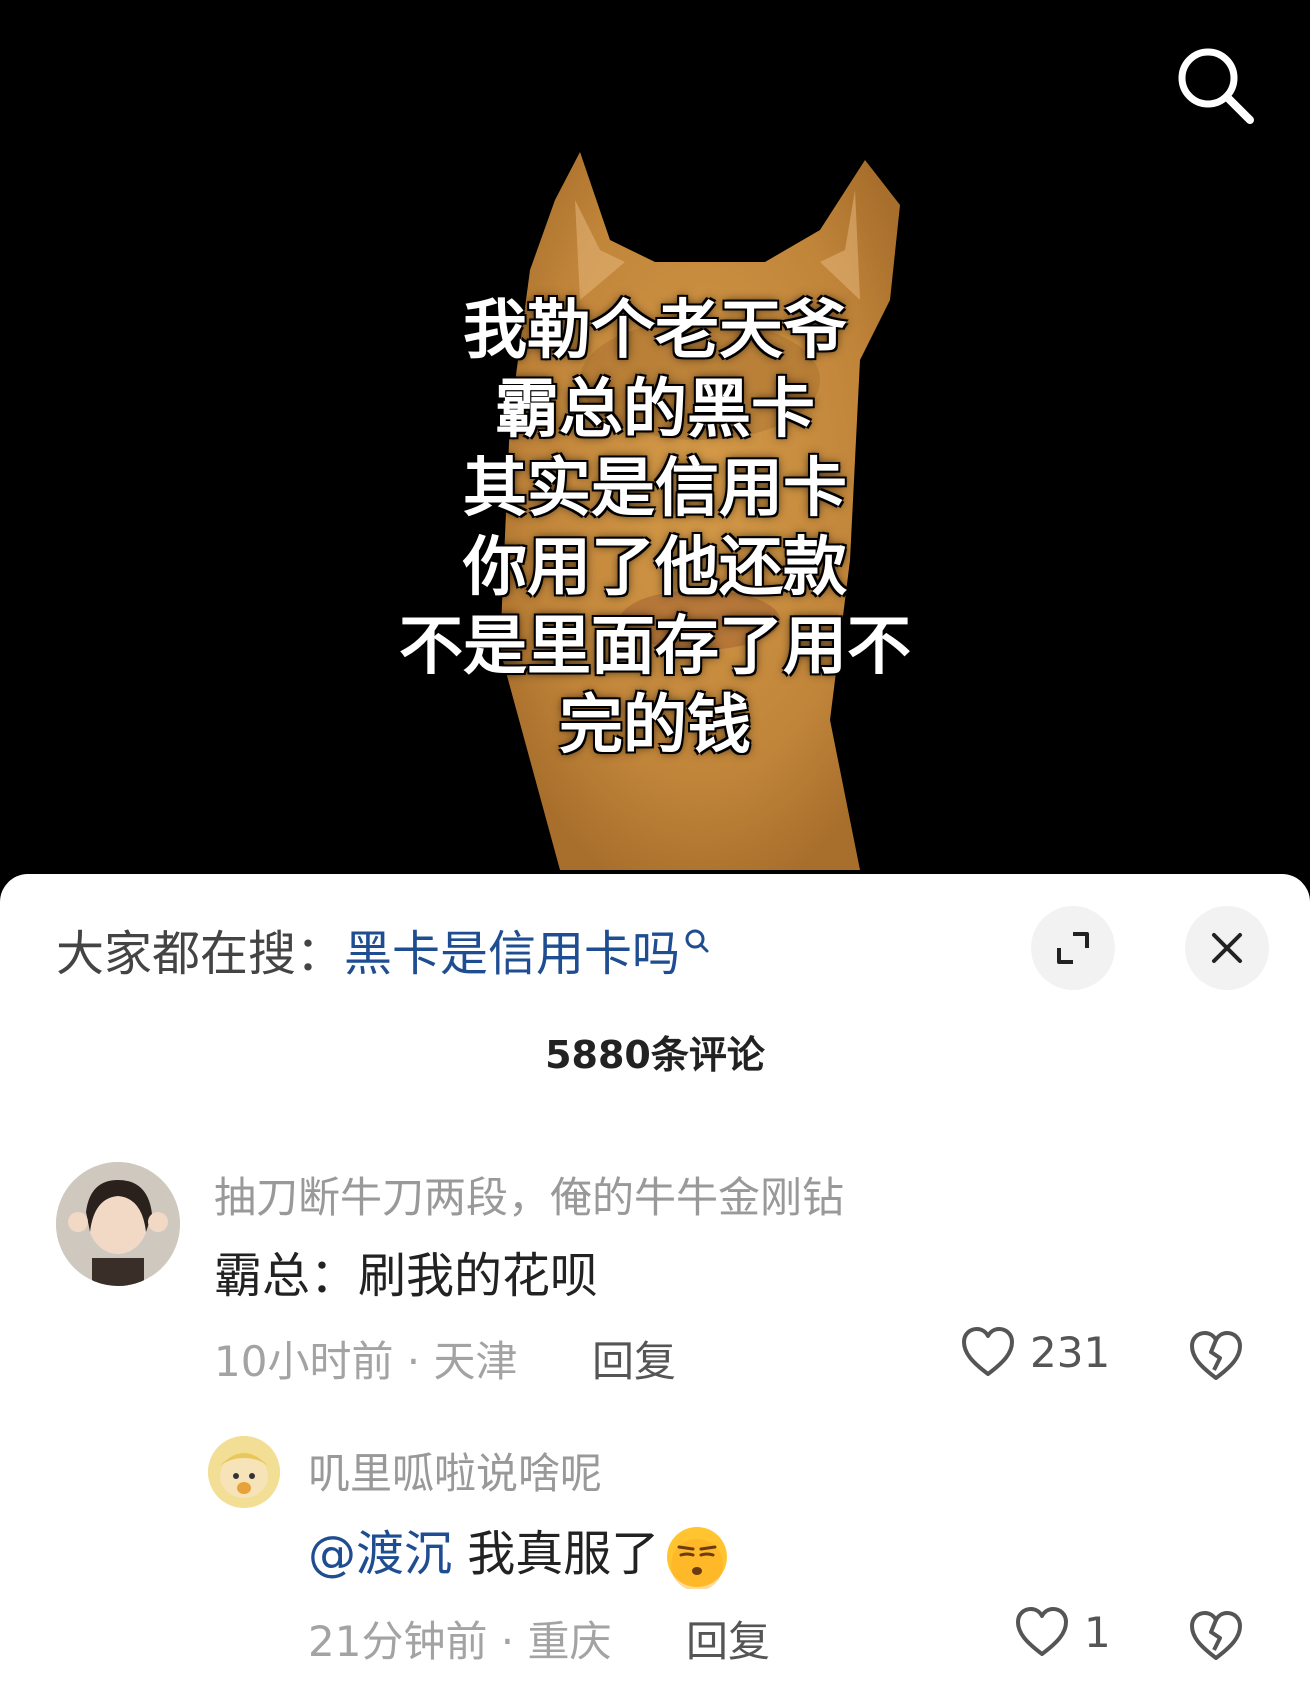 The height and width of the screenshot is (1687, 1310). I want to click on like-count: 1, so click(1097, 1632).